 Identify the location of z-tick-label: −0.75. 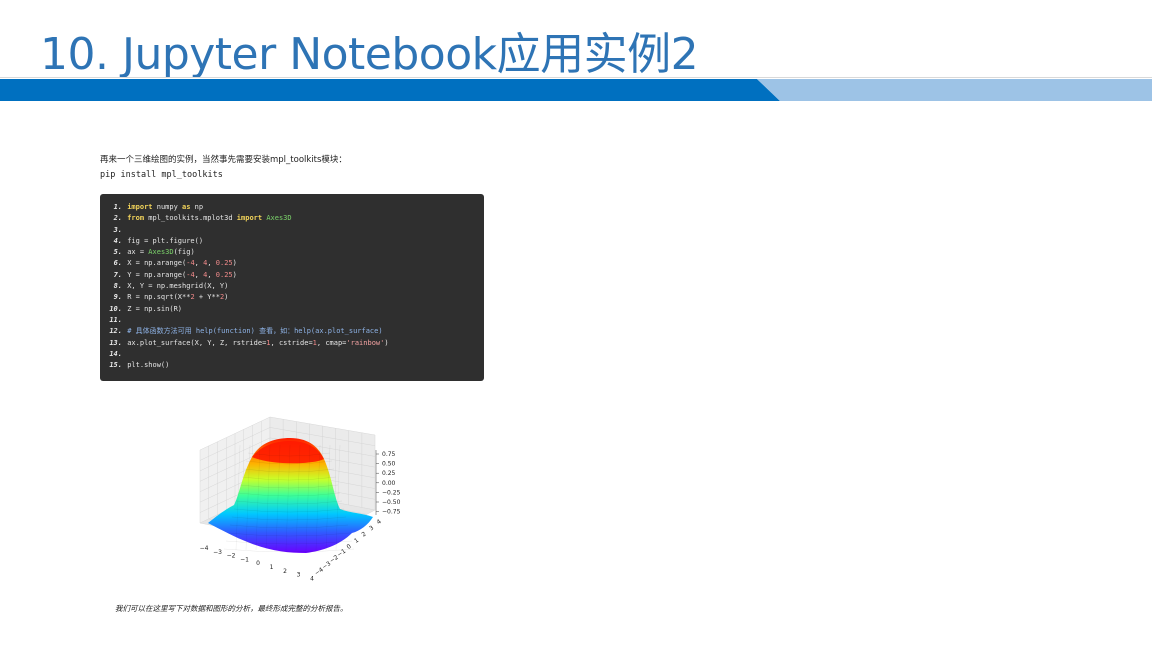
(391, 512).